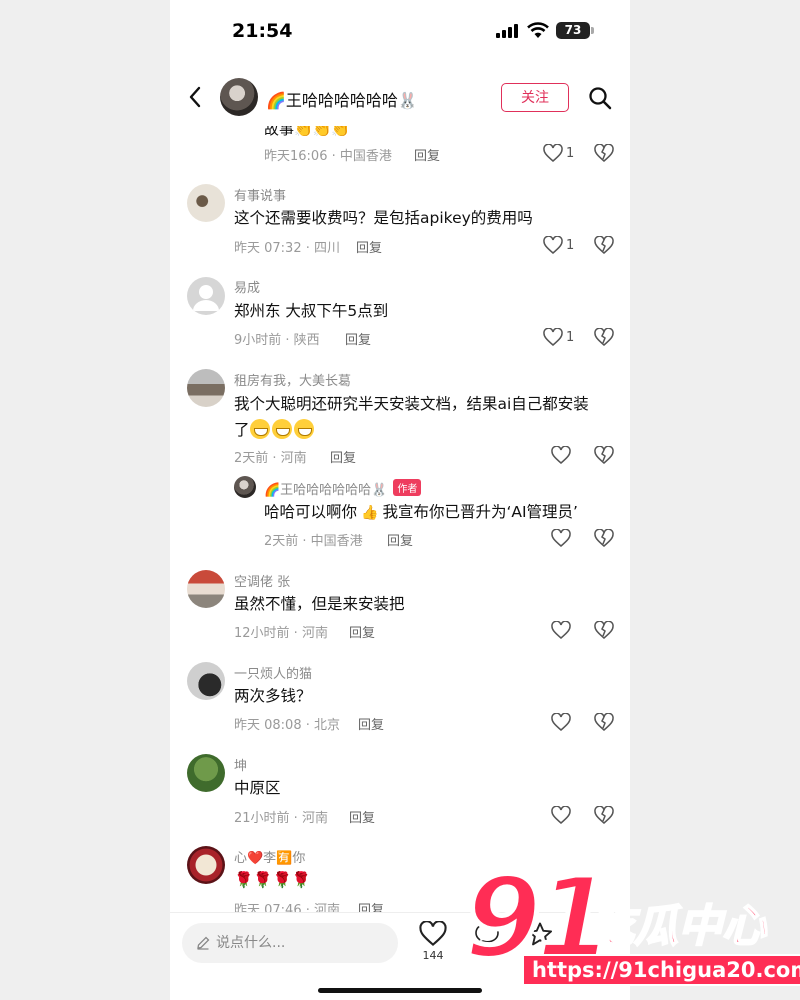 This screenshot has height=1000, width=800. I want to click on author-reply-text: 哈哈可以啊你 👍 我宣布你已晋升为‘AI管理员’, so click(421, 512).